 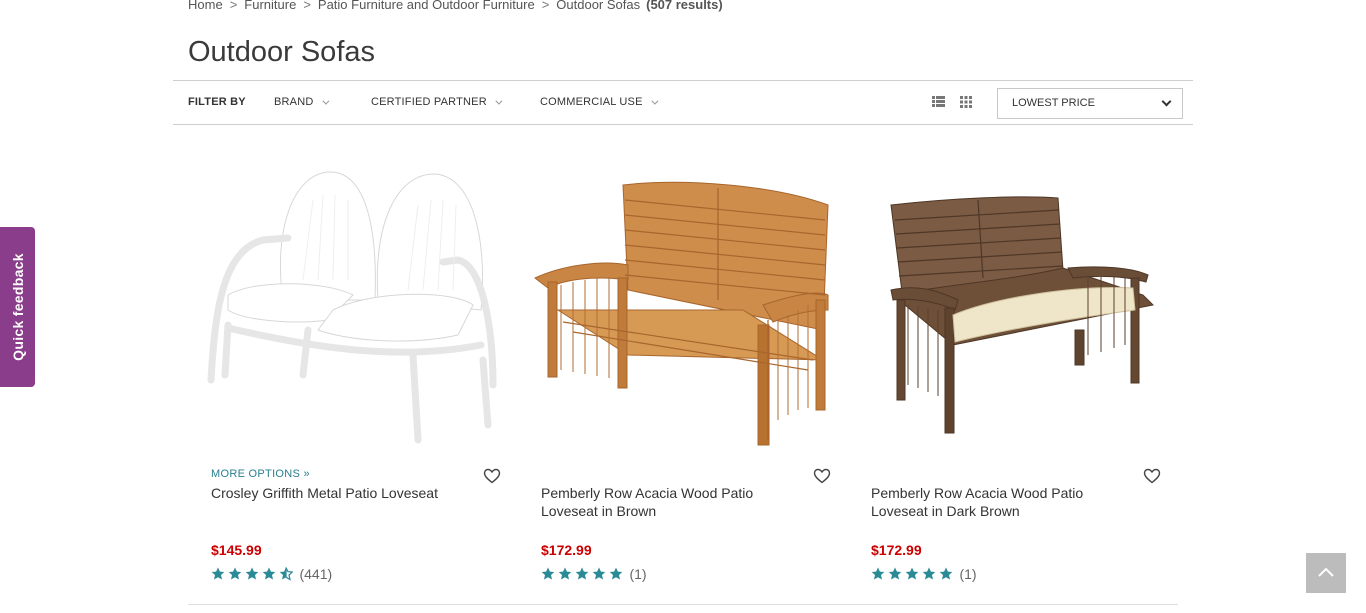 What do you see at coordinates (260, 474) in the screenshot?
I see `more-options-link: MORE OPTIONS »` at bounding box center [260, 474].